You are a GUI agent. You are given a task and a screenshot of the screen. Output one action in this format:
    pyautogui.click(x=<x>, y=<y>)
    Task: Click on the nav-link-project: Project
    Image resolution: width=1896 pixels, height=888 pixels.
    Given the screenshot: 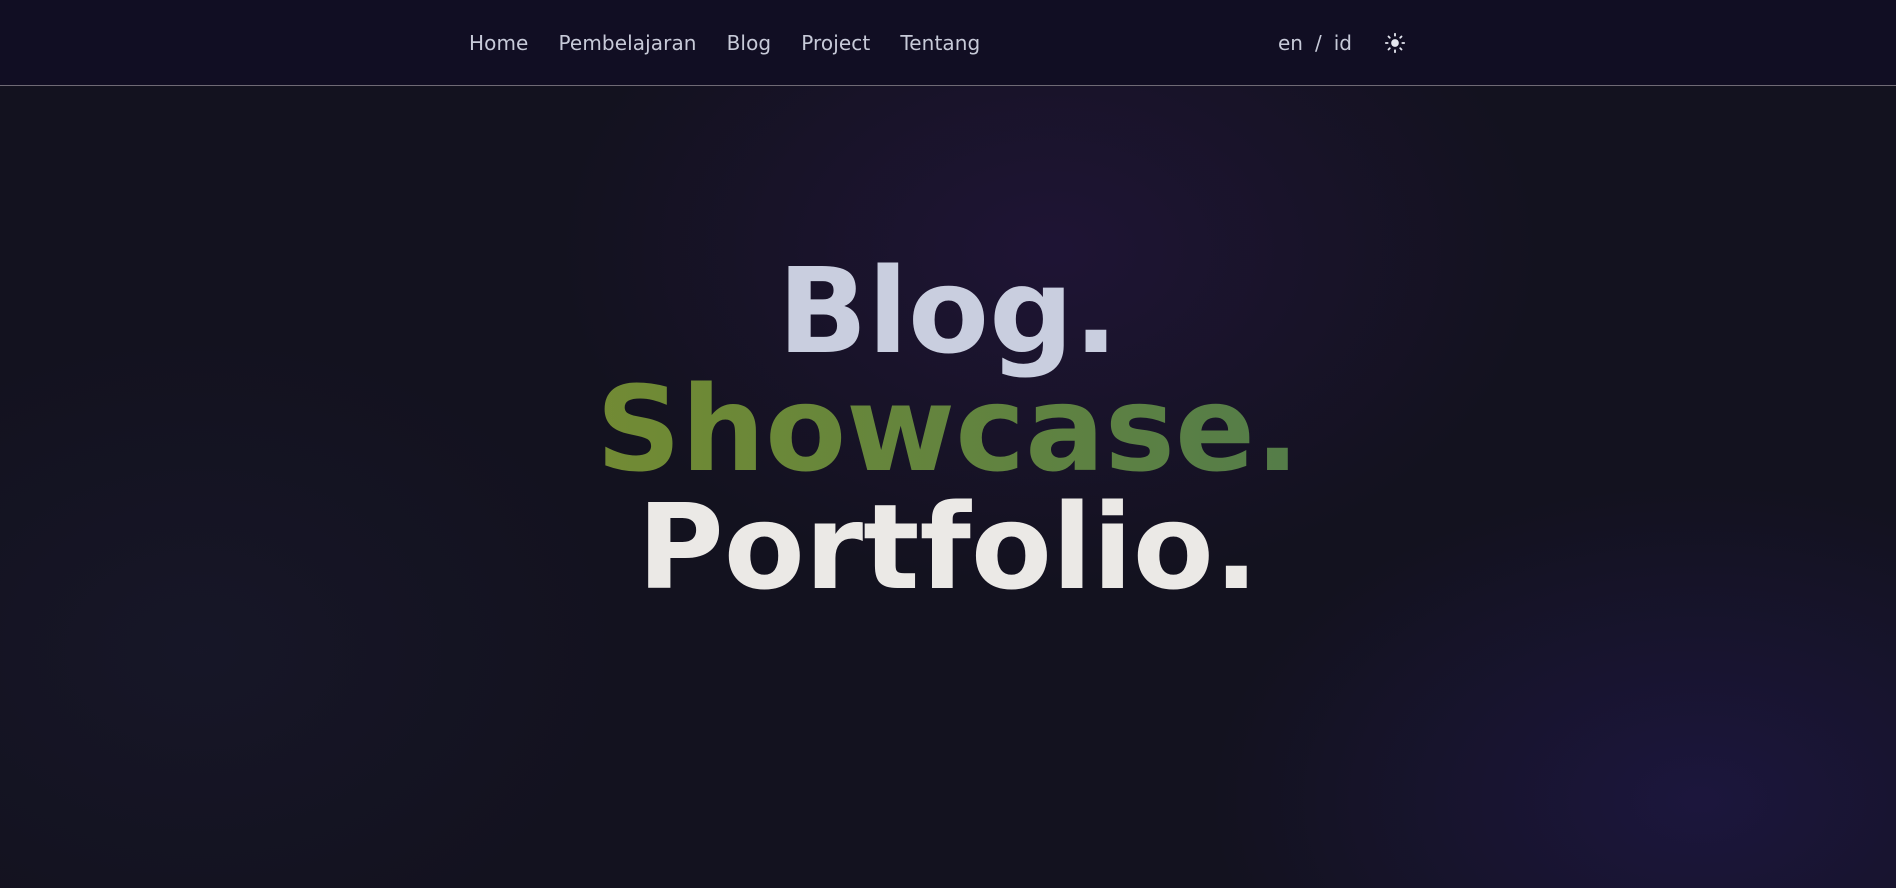 What is the action you would take?
    pyautogui.click(x=835, y=43)
    